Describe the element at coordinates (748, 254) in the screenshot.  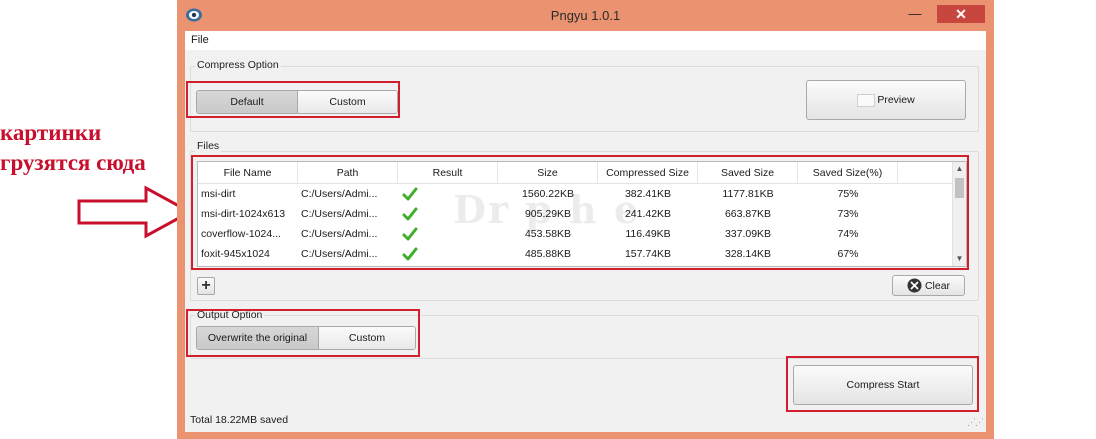
I see `cell-saved-size: 328.14KB` at that location.